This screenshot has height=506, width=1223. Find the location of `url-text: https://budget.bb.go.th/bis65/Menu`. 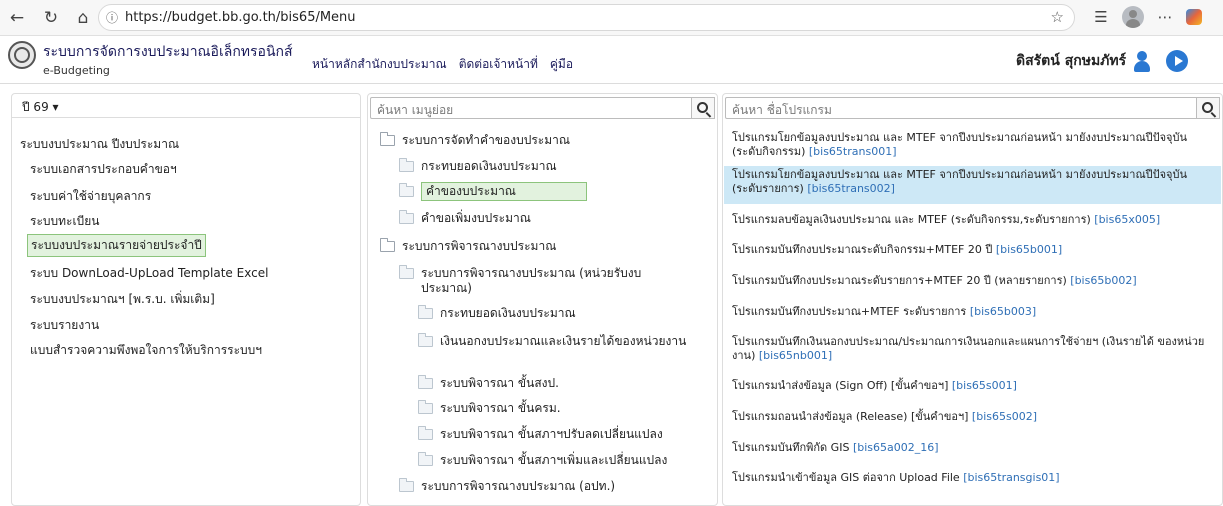

url-text: https://budget.bb.go.th/bis65/Menu is located at coordinates (240, 17).